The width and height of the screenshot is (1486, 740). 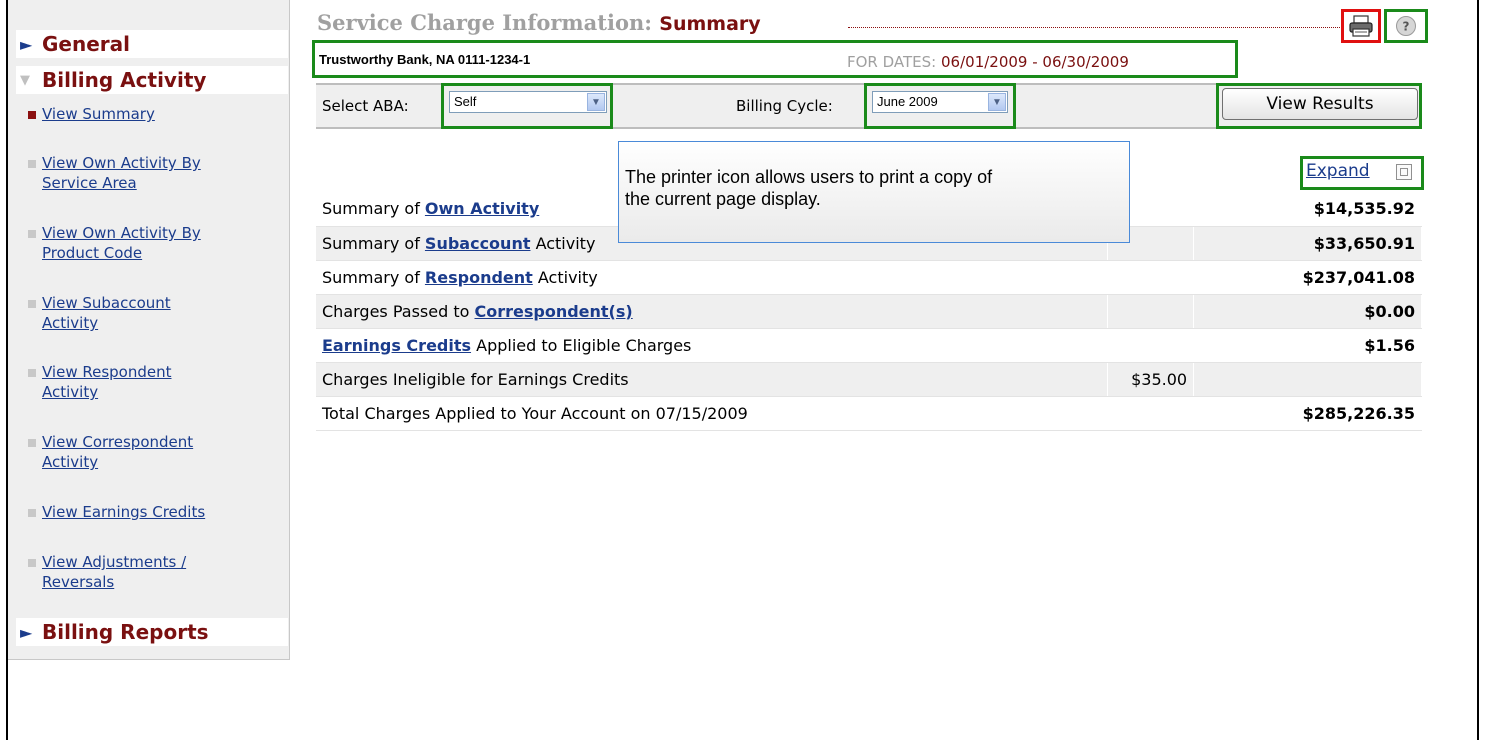 What do you see at coordinates (892, 62) in the screenshot?
I see `for-dates-label: FOR DATES:` at bounding box center [892, 62].